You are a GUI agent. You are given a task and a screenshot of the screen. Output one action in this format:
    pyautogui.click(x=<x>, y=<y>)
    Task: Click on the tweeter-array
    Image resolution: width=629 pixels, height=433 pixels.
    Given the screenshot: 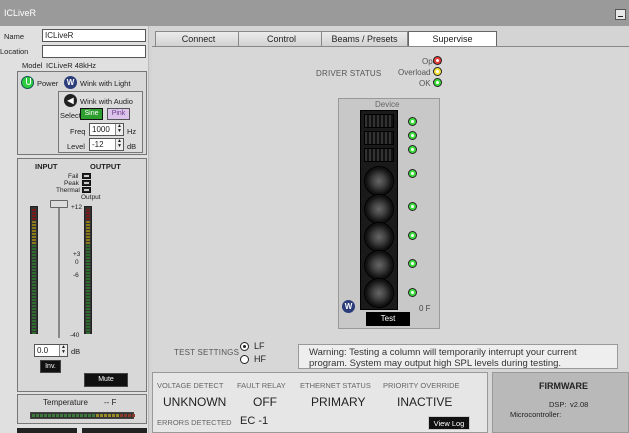 What is the action you would take?
    pyautogui.click(x=379, y=138)
    